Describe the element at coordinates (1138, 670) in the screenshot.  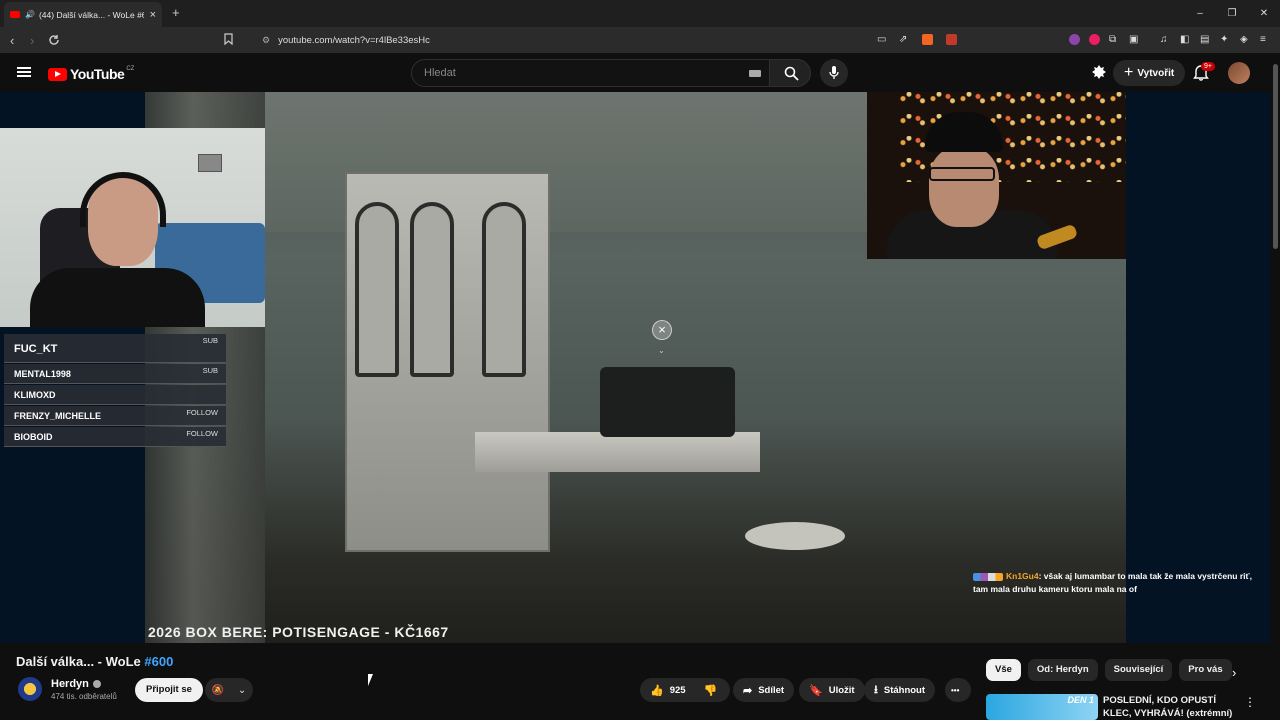
I see `chip-related: Související` at that location.